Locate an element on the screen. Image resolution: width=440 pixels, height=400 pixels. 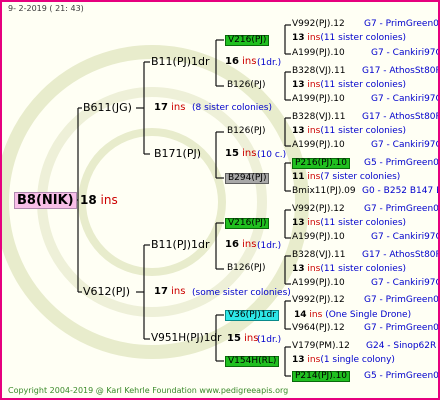
queen-name: P214(PJ).10 is located at coordinates (321, 376).